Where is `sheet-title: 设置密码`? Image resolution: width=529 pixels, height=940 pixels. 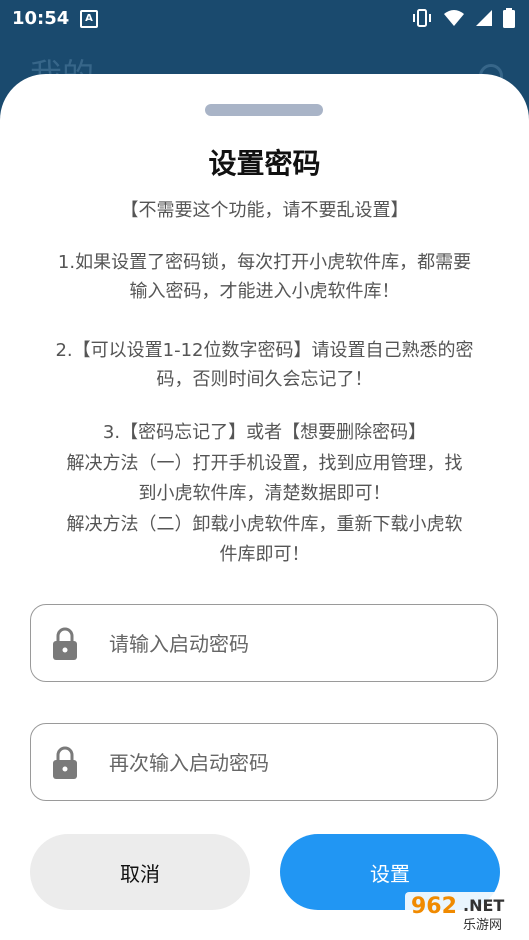 sheet-title: 设置密码 is located at coordinates (264, 163).